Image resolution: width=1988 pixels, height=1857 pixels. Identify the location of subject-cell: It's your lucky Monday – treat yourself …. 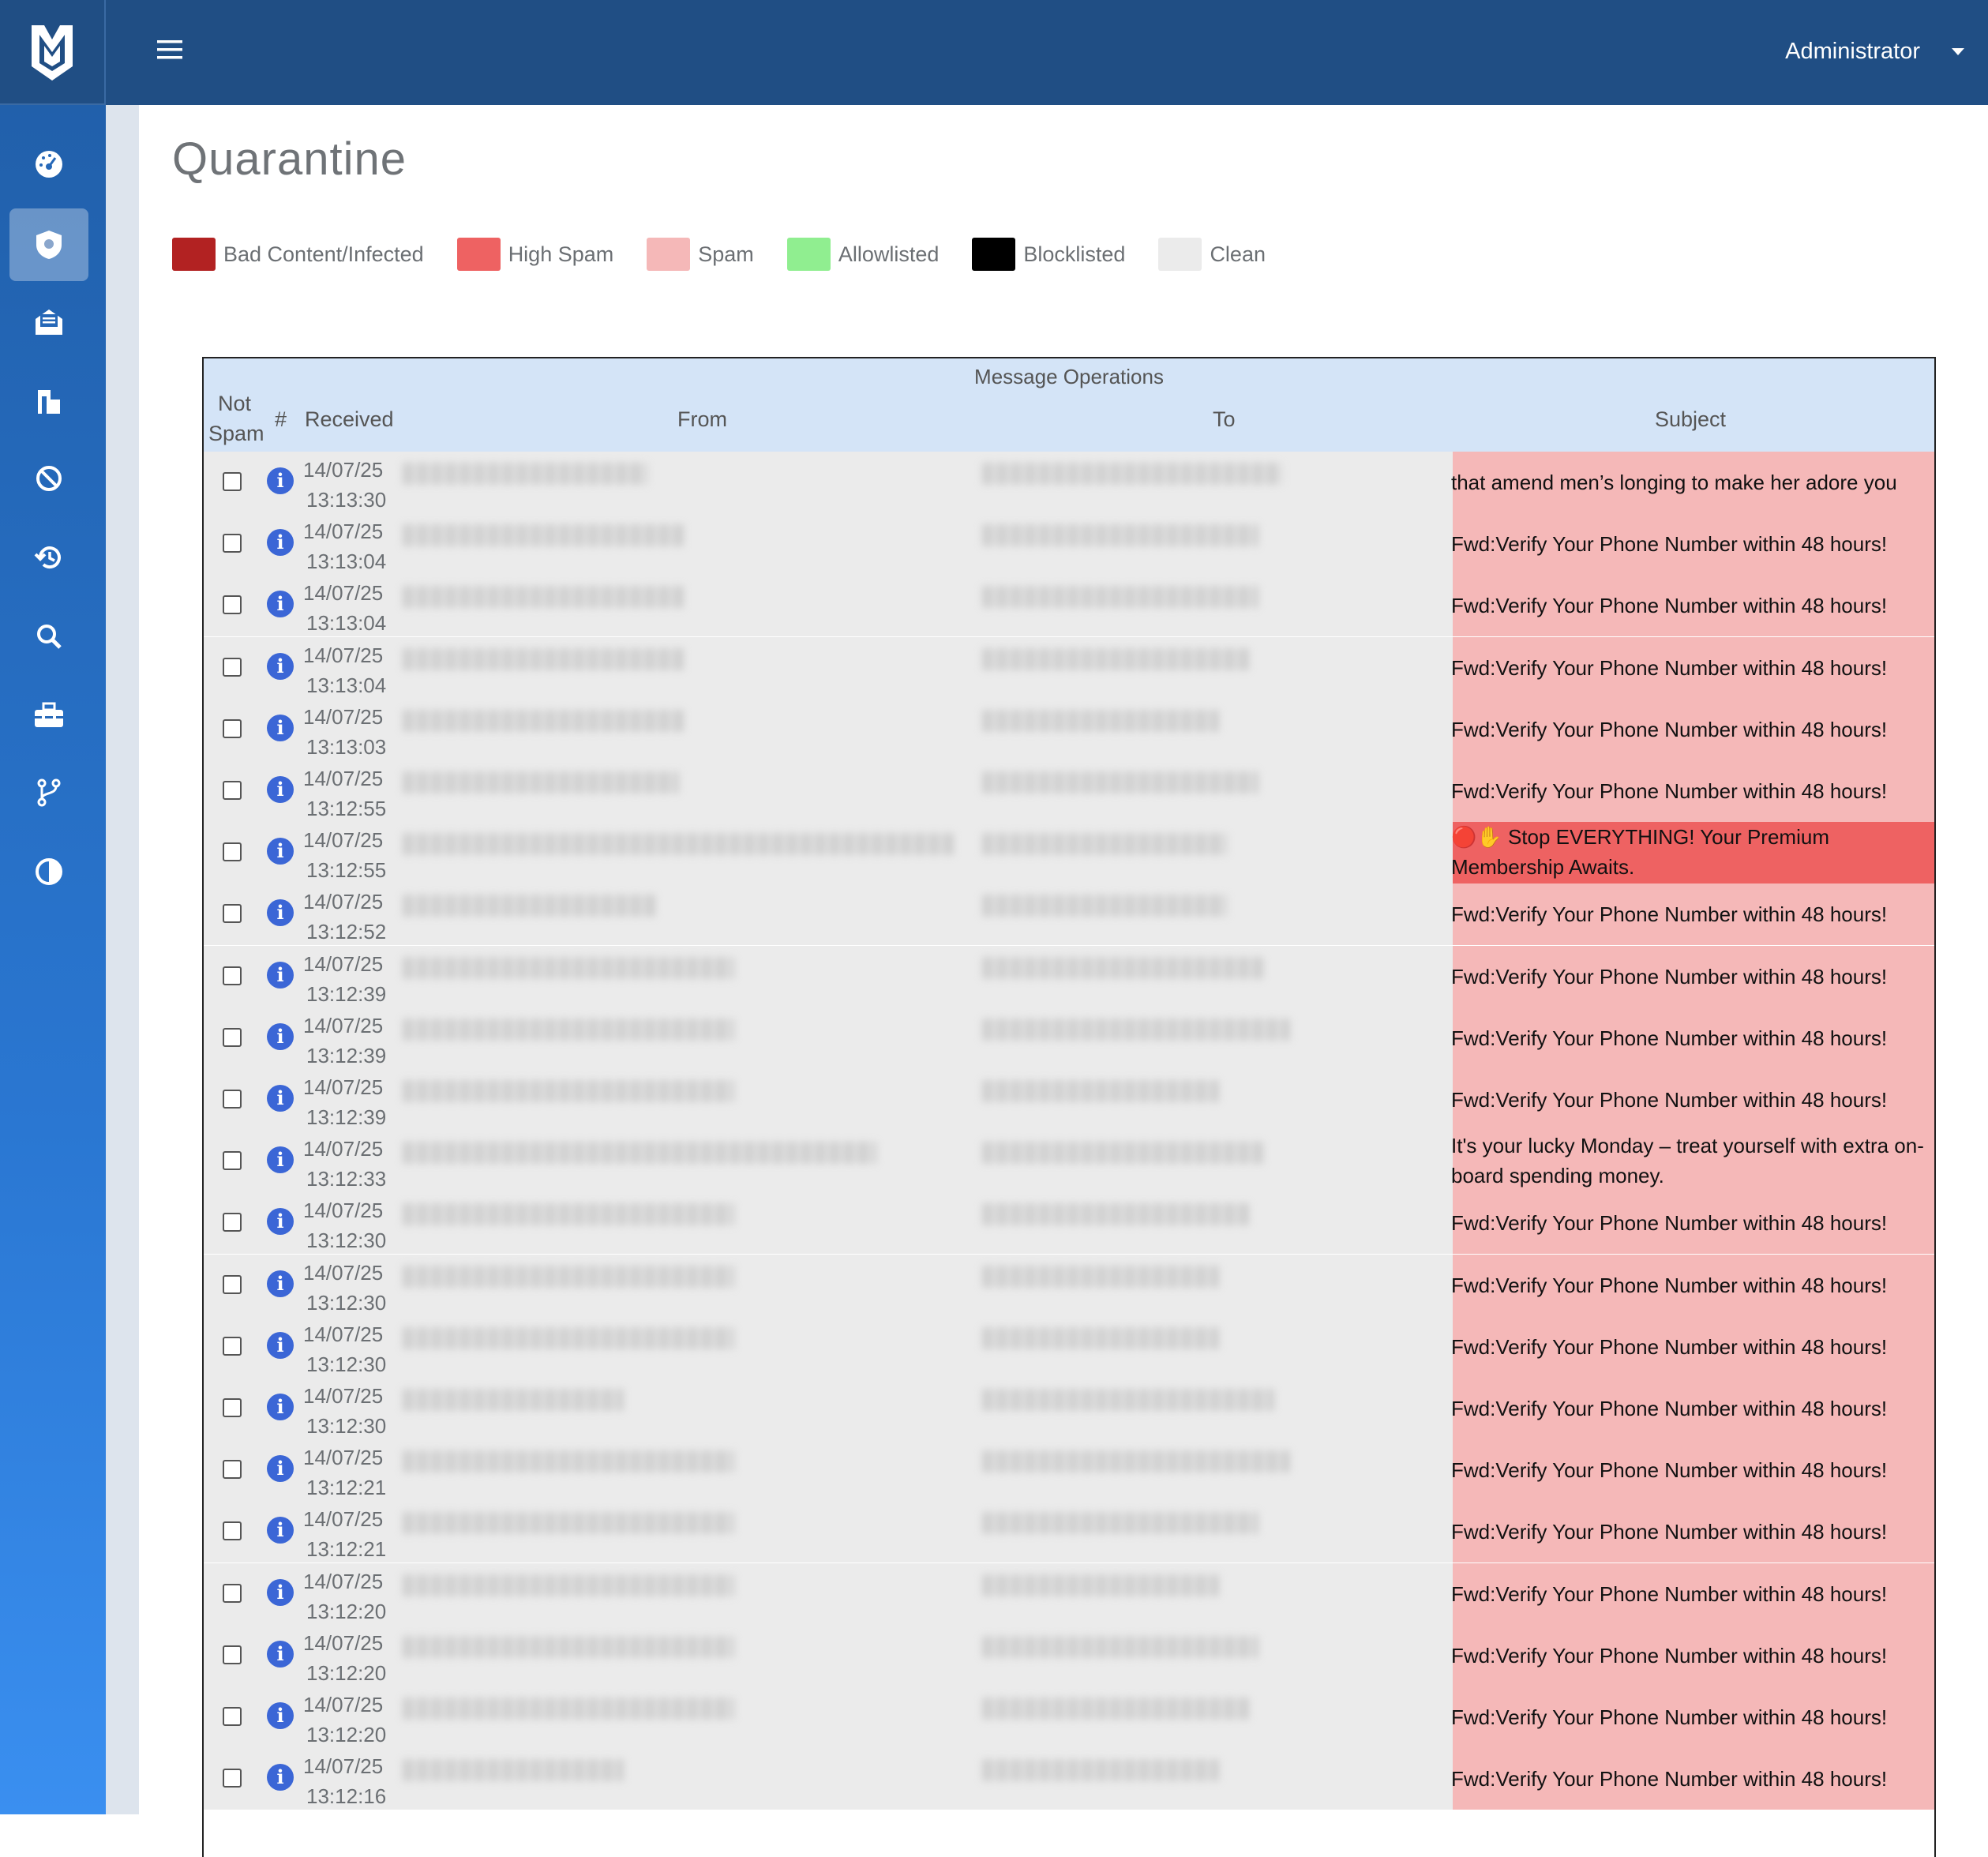
(1692, 1162).